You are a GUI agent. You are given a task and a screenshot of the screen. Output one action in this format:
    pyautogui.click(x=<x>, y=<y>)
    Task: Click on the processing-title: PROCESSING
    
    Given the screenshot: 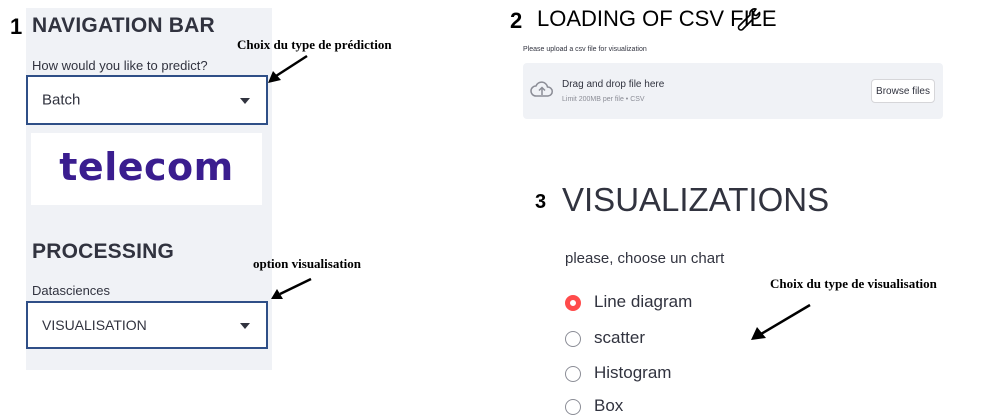 What is the action you would take?
    pyautogui.click(x=103, y=251)
    